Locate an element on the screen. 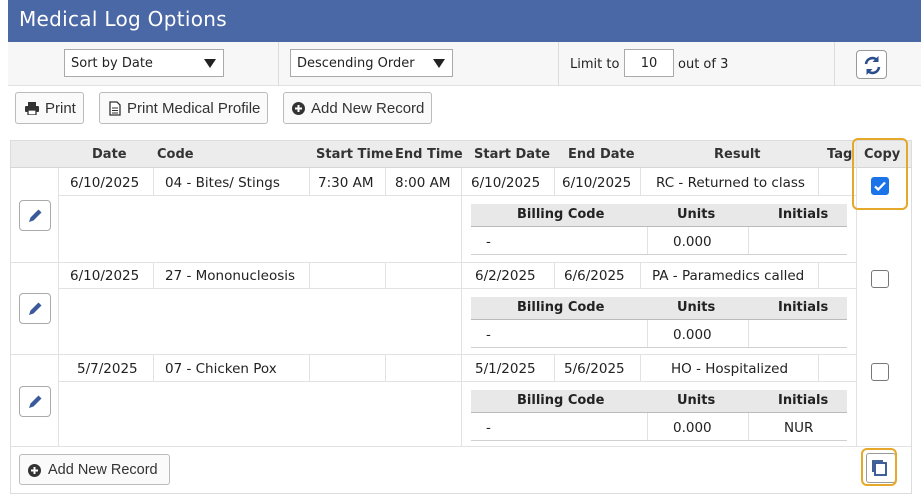 This screenshot has height=497, width=921. row-end-date: 5/6/2025 is located at coordinates (594, 369).